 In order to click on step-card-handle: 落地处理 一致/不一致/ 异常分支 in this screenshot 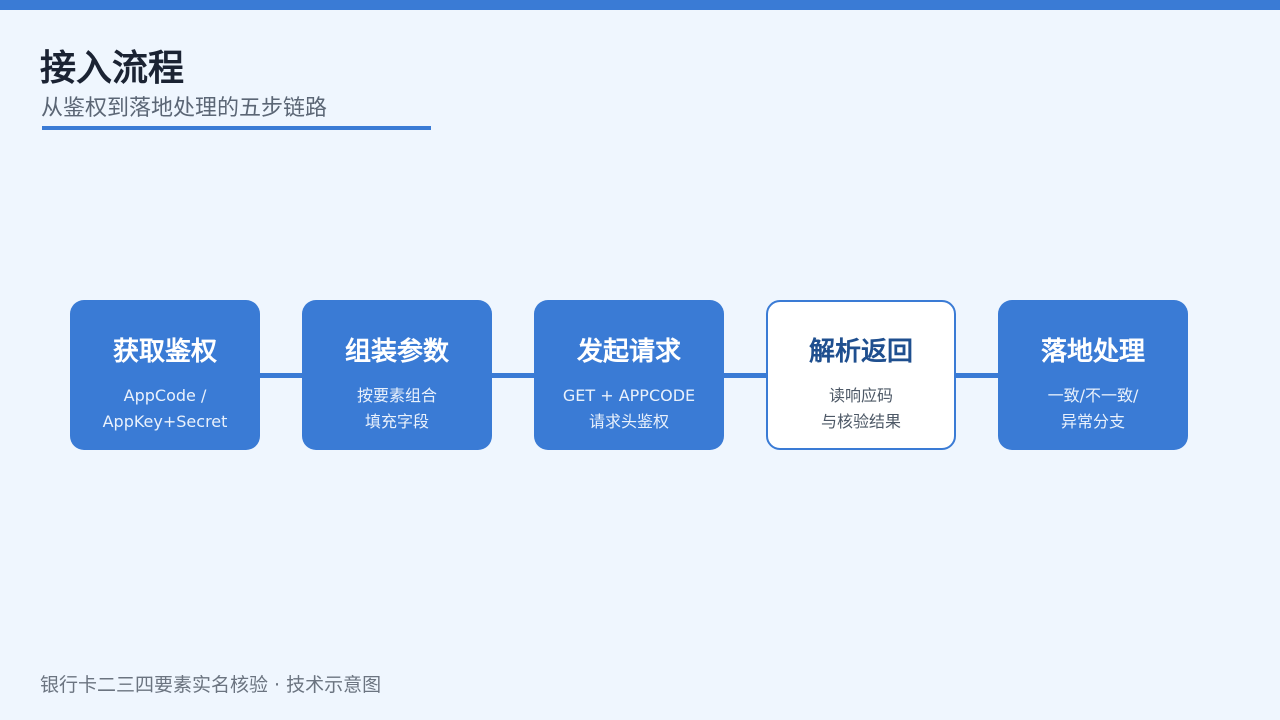, I will do `click(1093, 375)`.